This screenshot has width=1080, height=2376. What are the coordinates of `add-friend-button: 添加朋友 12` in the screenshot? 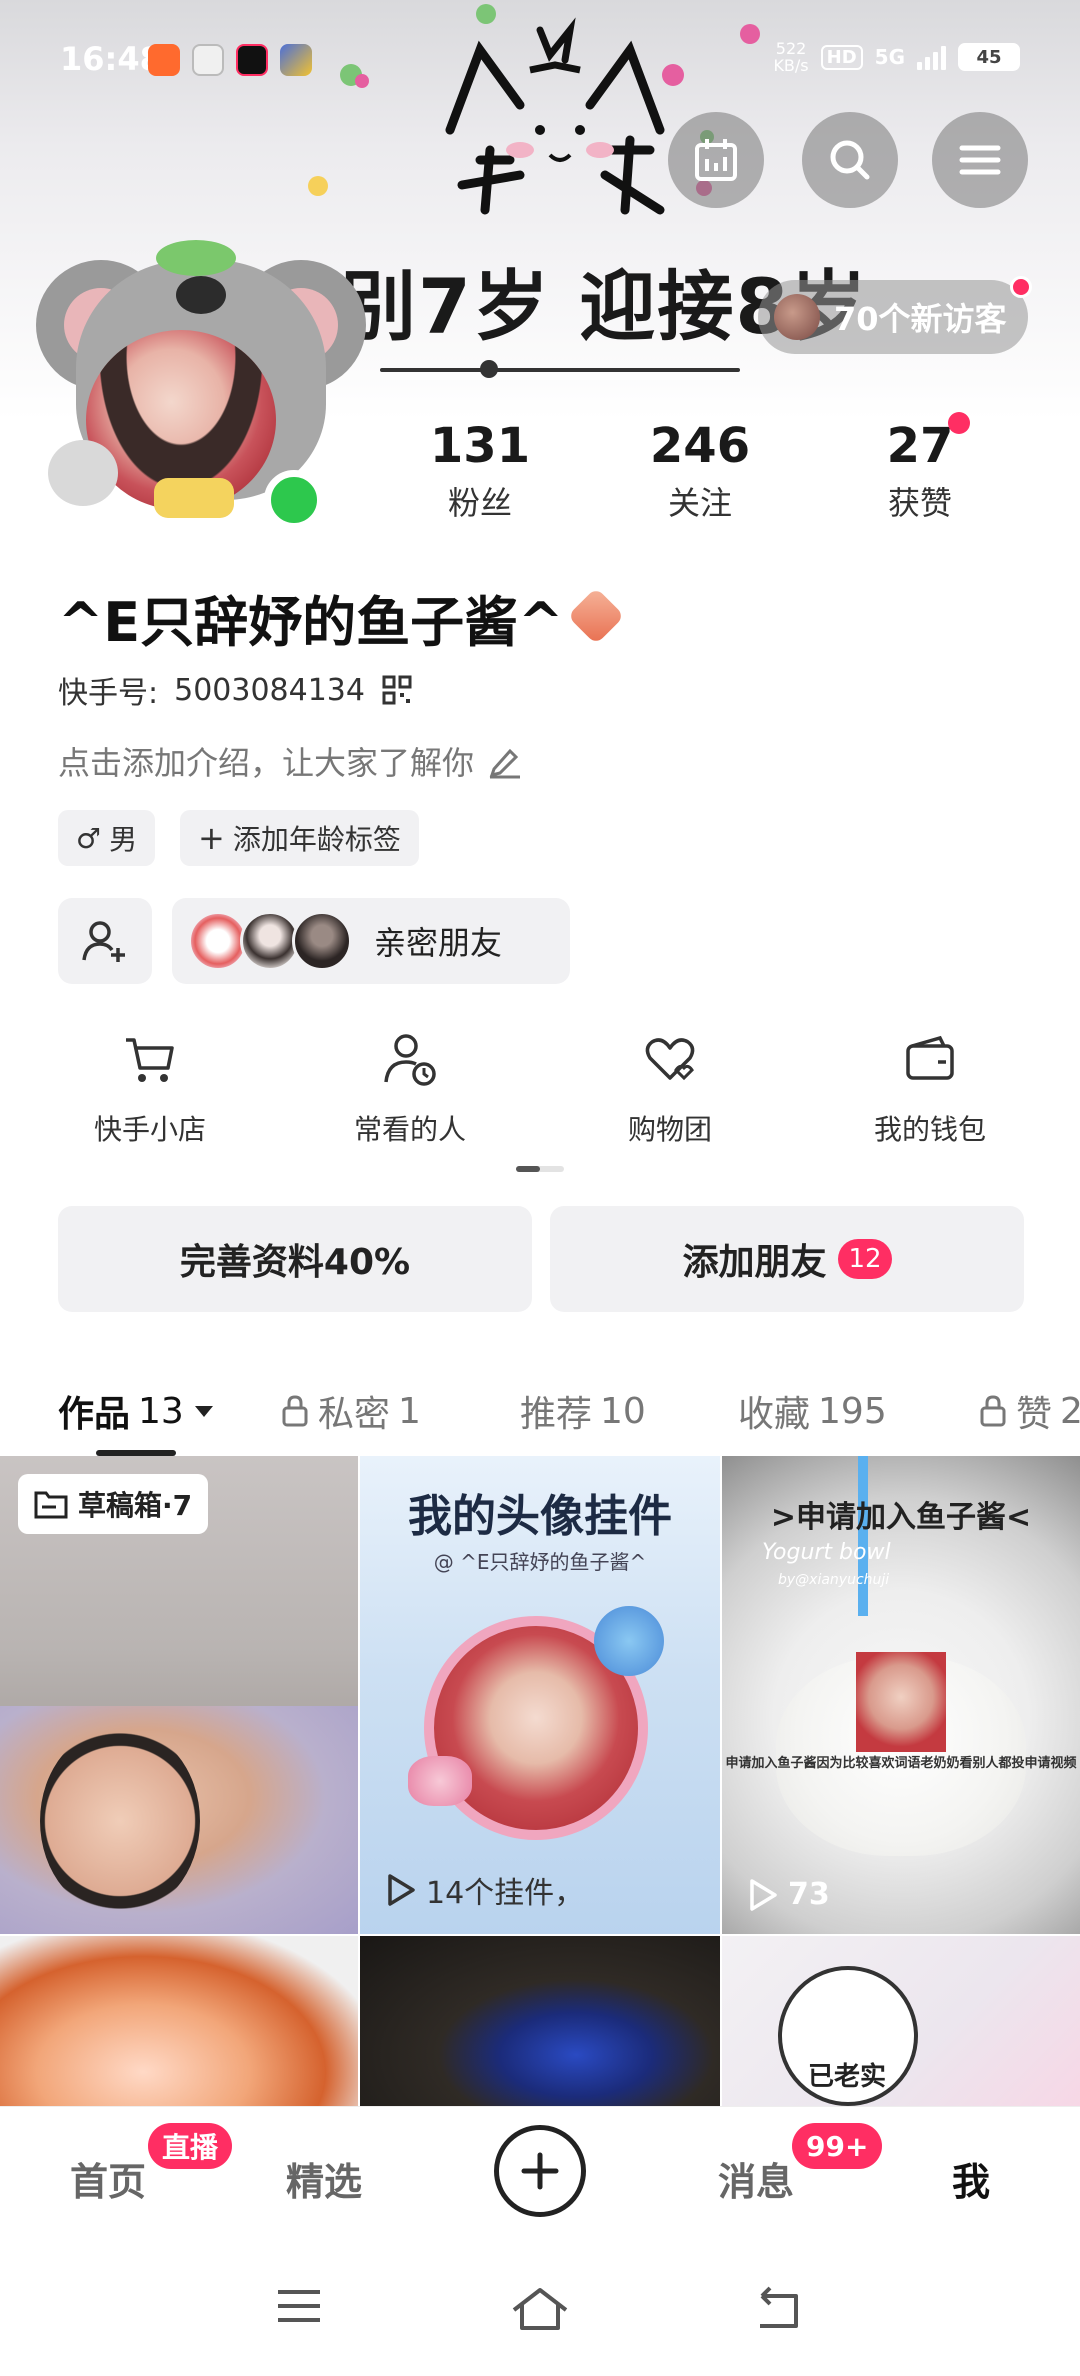 It's located at (787, 1259).